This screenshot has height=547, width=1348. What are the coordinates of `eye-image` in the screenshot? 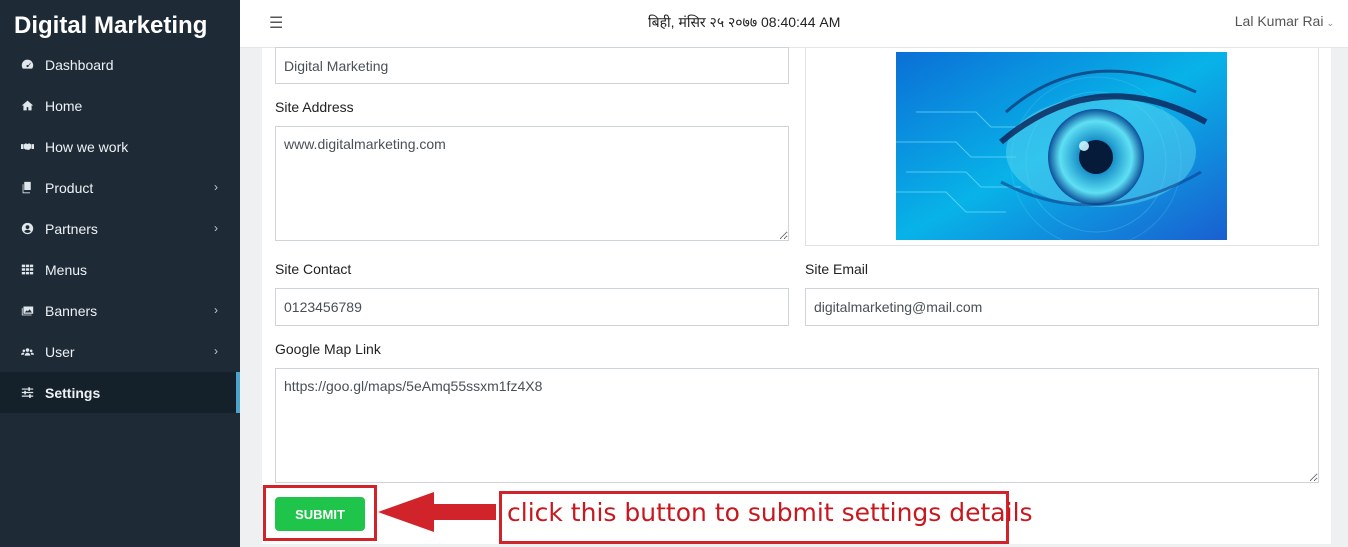 It's located at (1061, 146).